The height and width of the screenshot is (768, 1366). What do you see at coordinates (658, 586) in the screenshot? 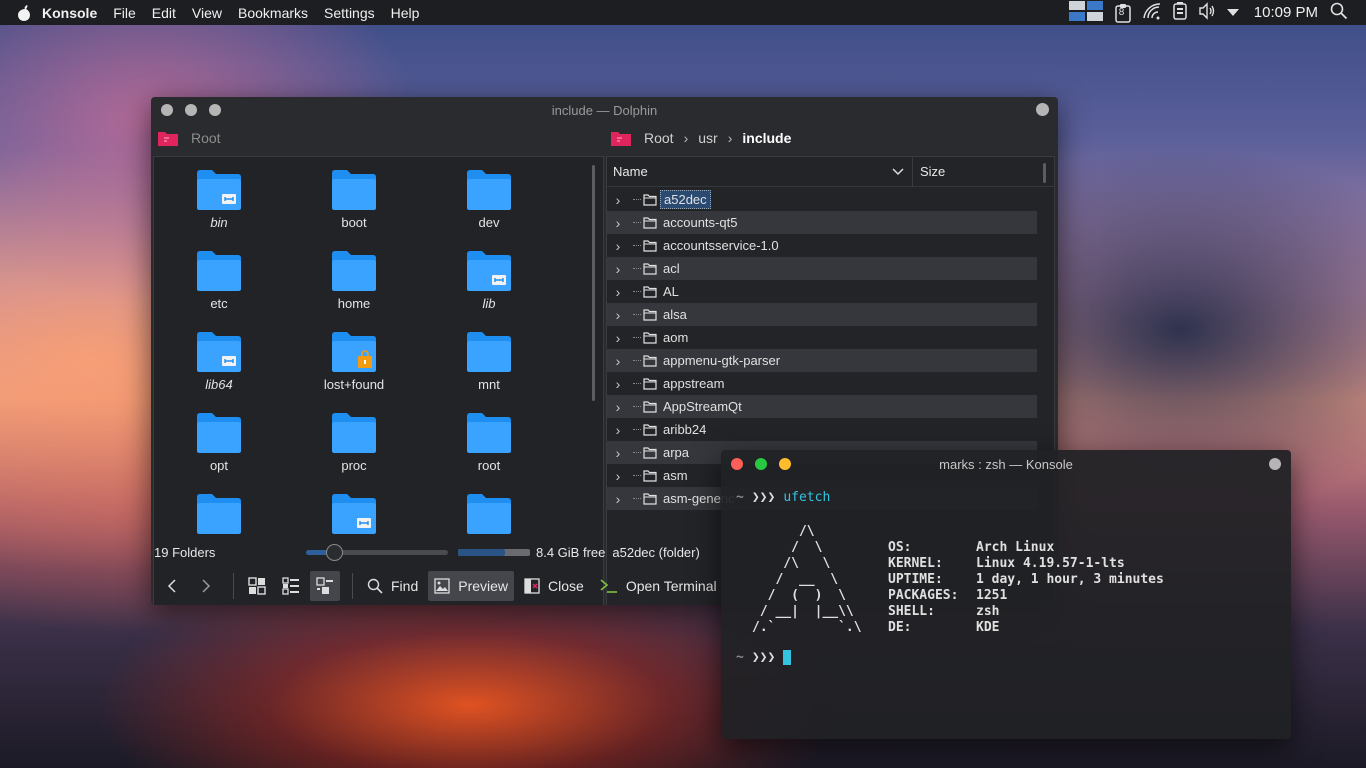
I see `open-terminal-button: Open Terminal` at bounding box center [658, 586].